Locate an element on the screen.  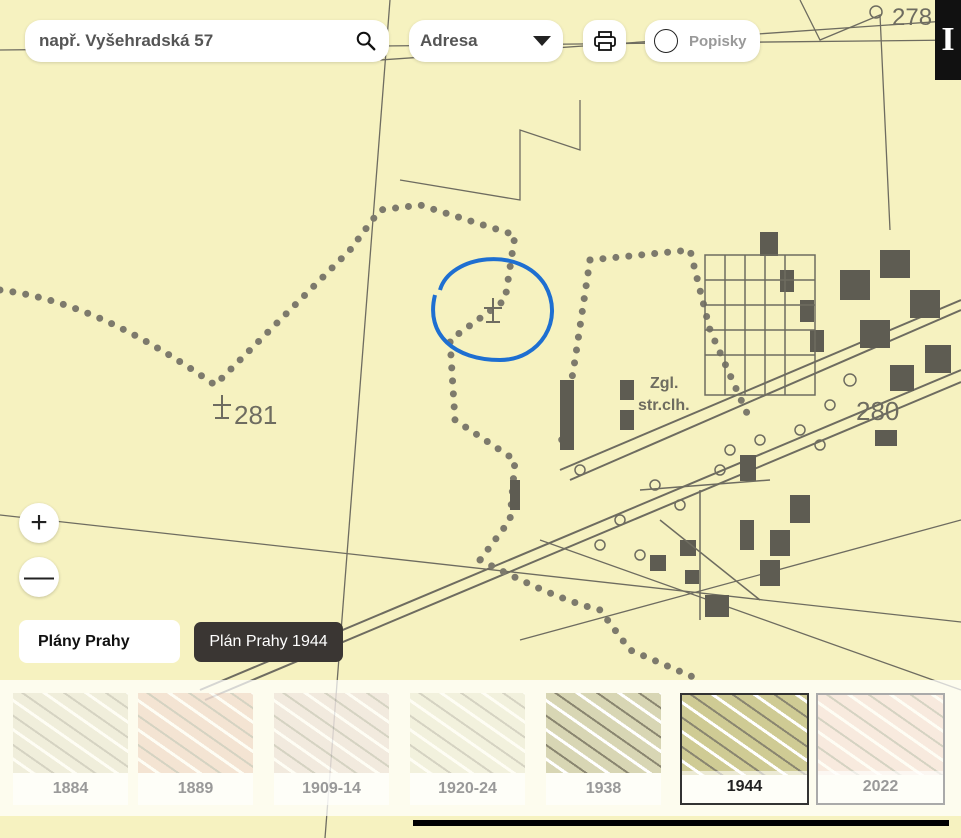
timeline-year: 1920-24 is located at coordinates (467, 789).